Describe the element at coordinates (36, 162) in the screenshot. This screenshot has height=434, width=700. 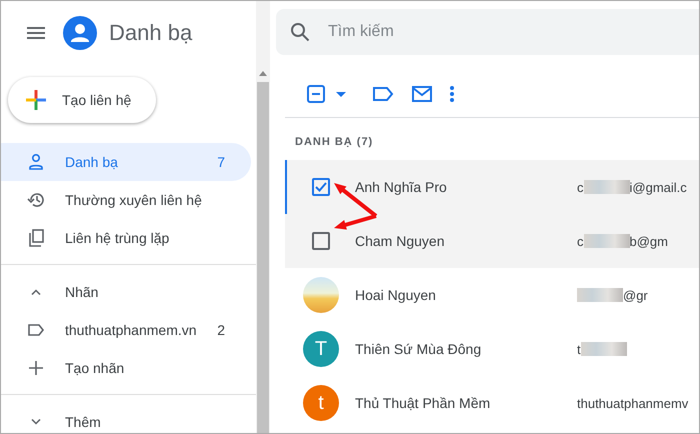
I see `person-icon` at that location.